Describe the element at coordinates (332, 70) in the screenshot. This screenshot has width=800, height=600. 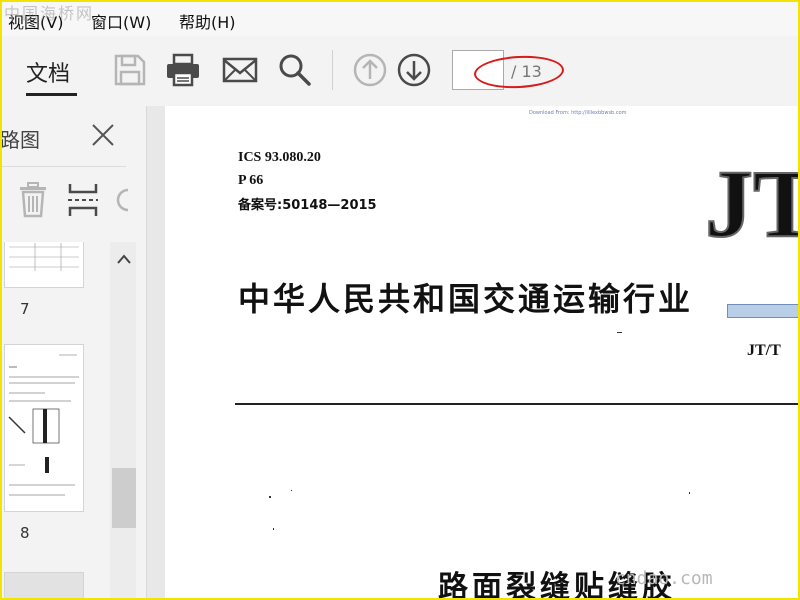
I see `toolbar-separator` at that location.